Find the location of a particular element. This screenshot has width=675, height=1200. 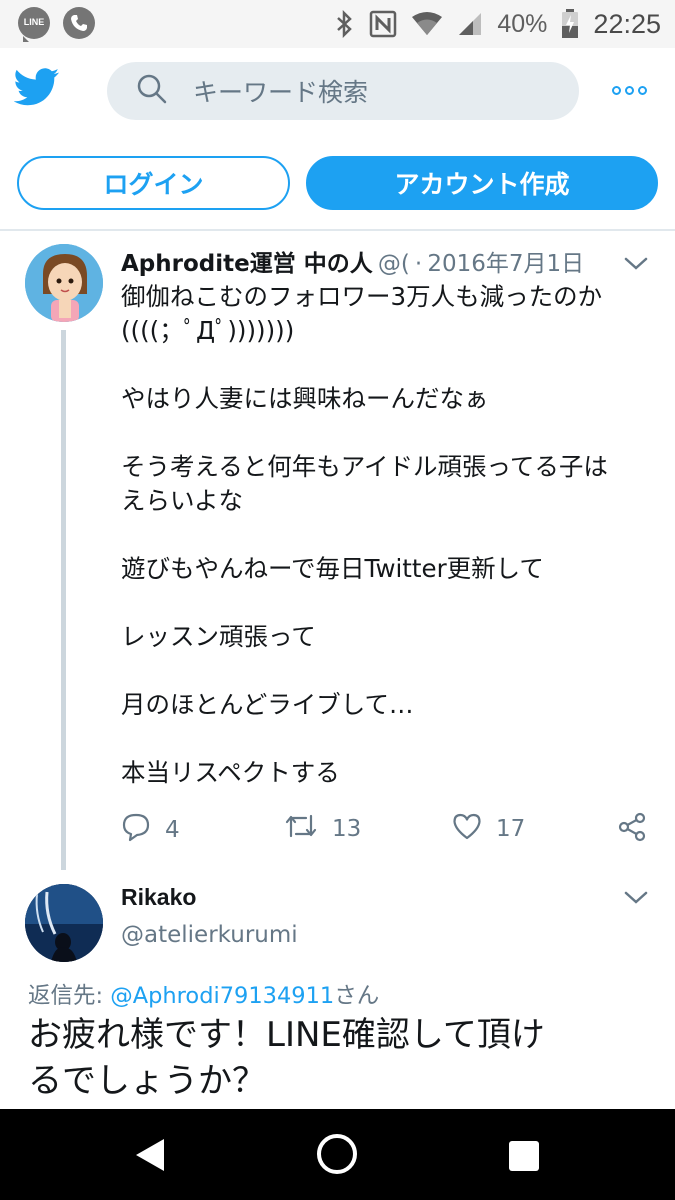

status-bar: LINE 40% 22:25 is located at coordinates (337, 24).